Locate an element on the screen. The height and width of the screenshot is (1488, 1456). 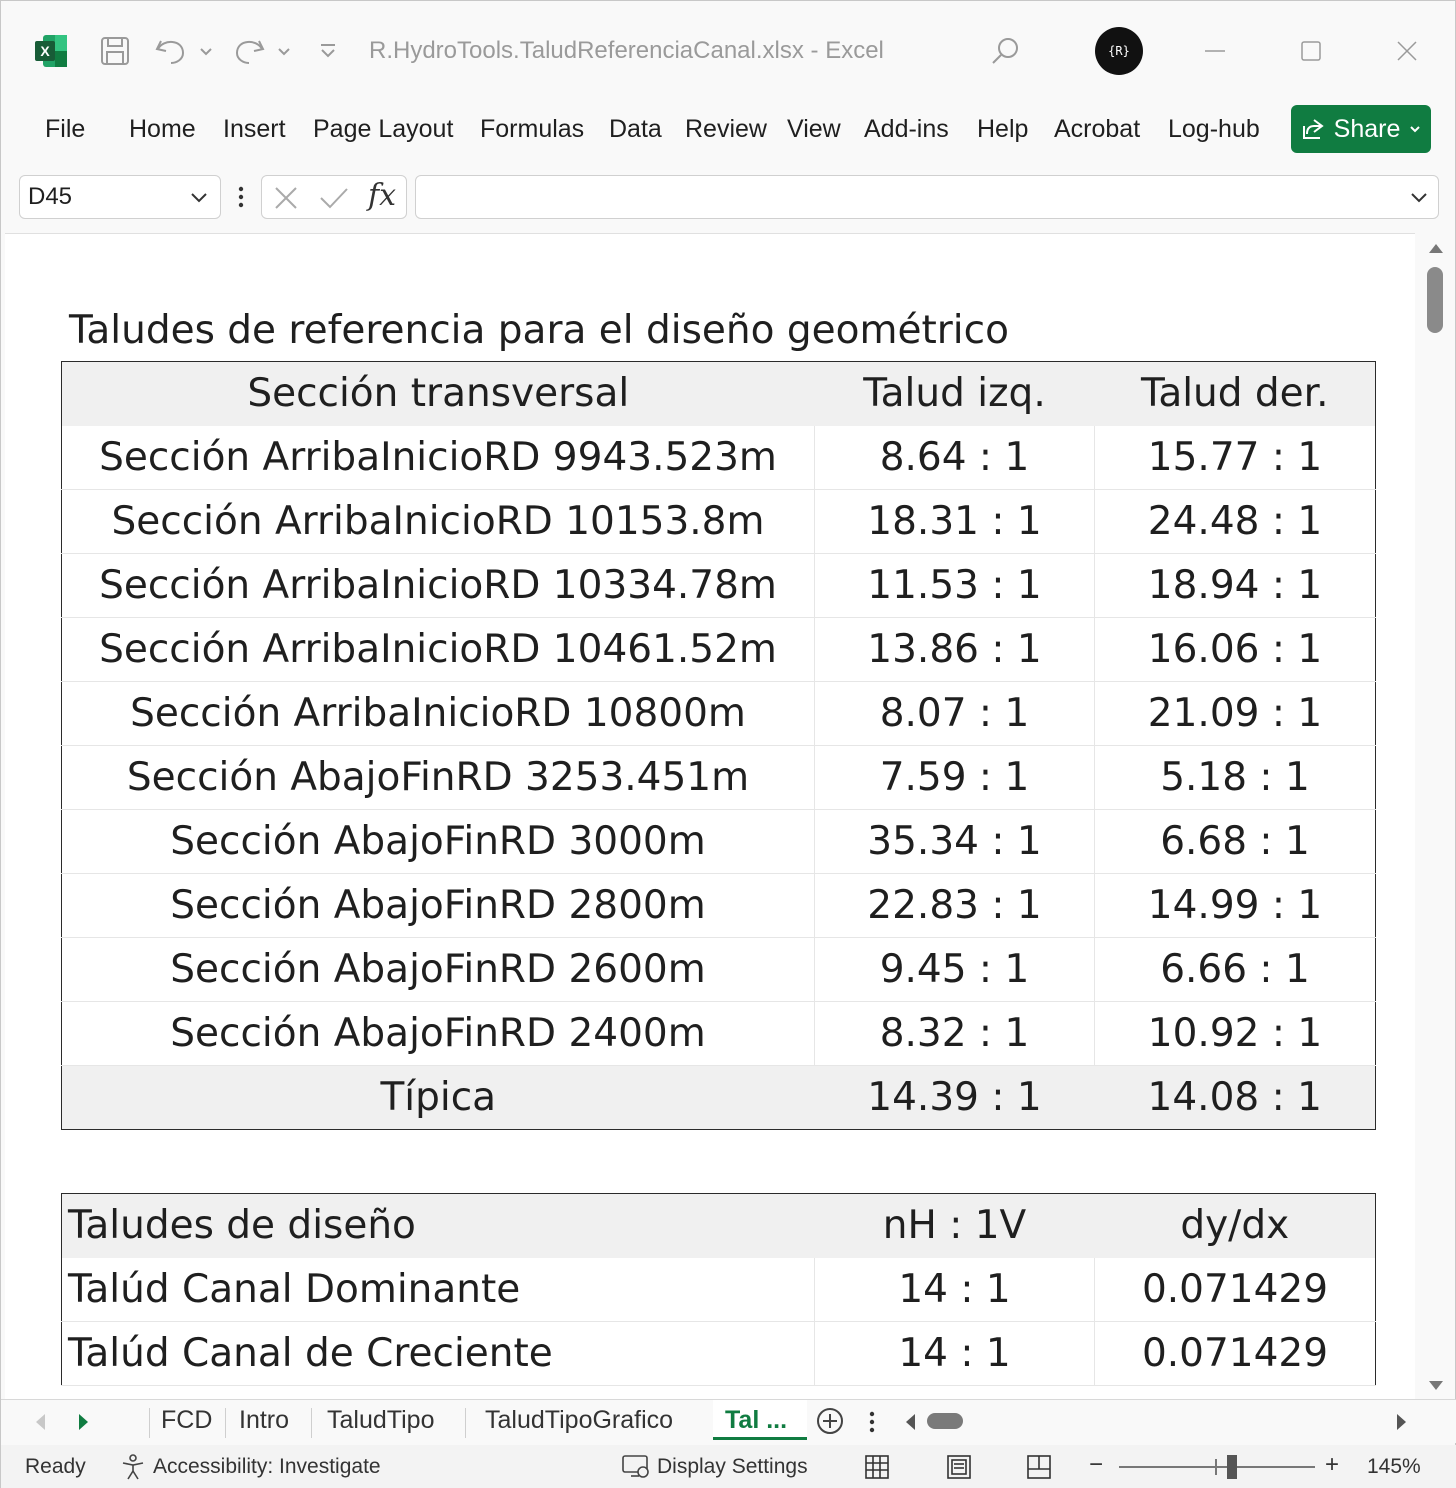
right-slope-cell: 16.06 : 1 is located at coordinates (1235, 649).